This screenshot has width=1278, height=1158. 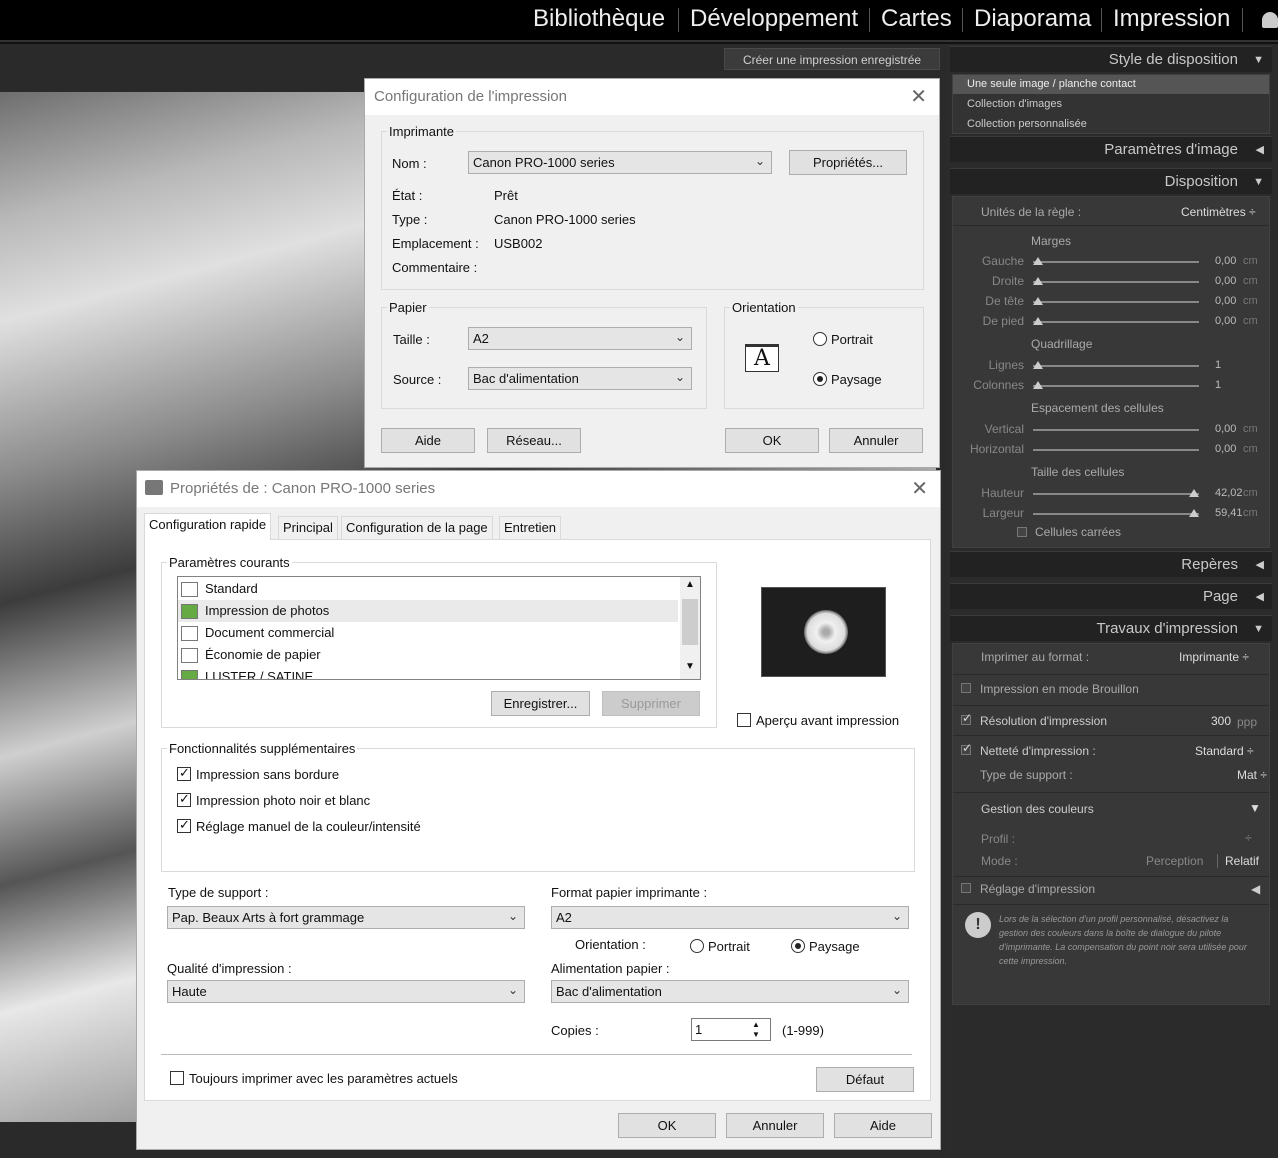 I want to click on paper-size-select: A2 ⌄, so click(x=580, y=338).